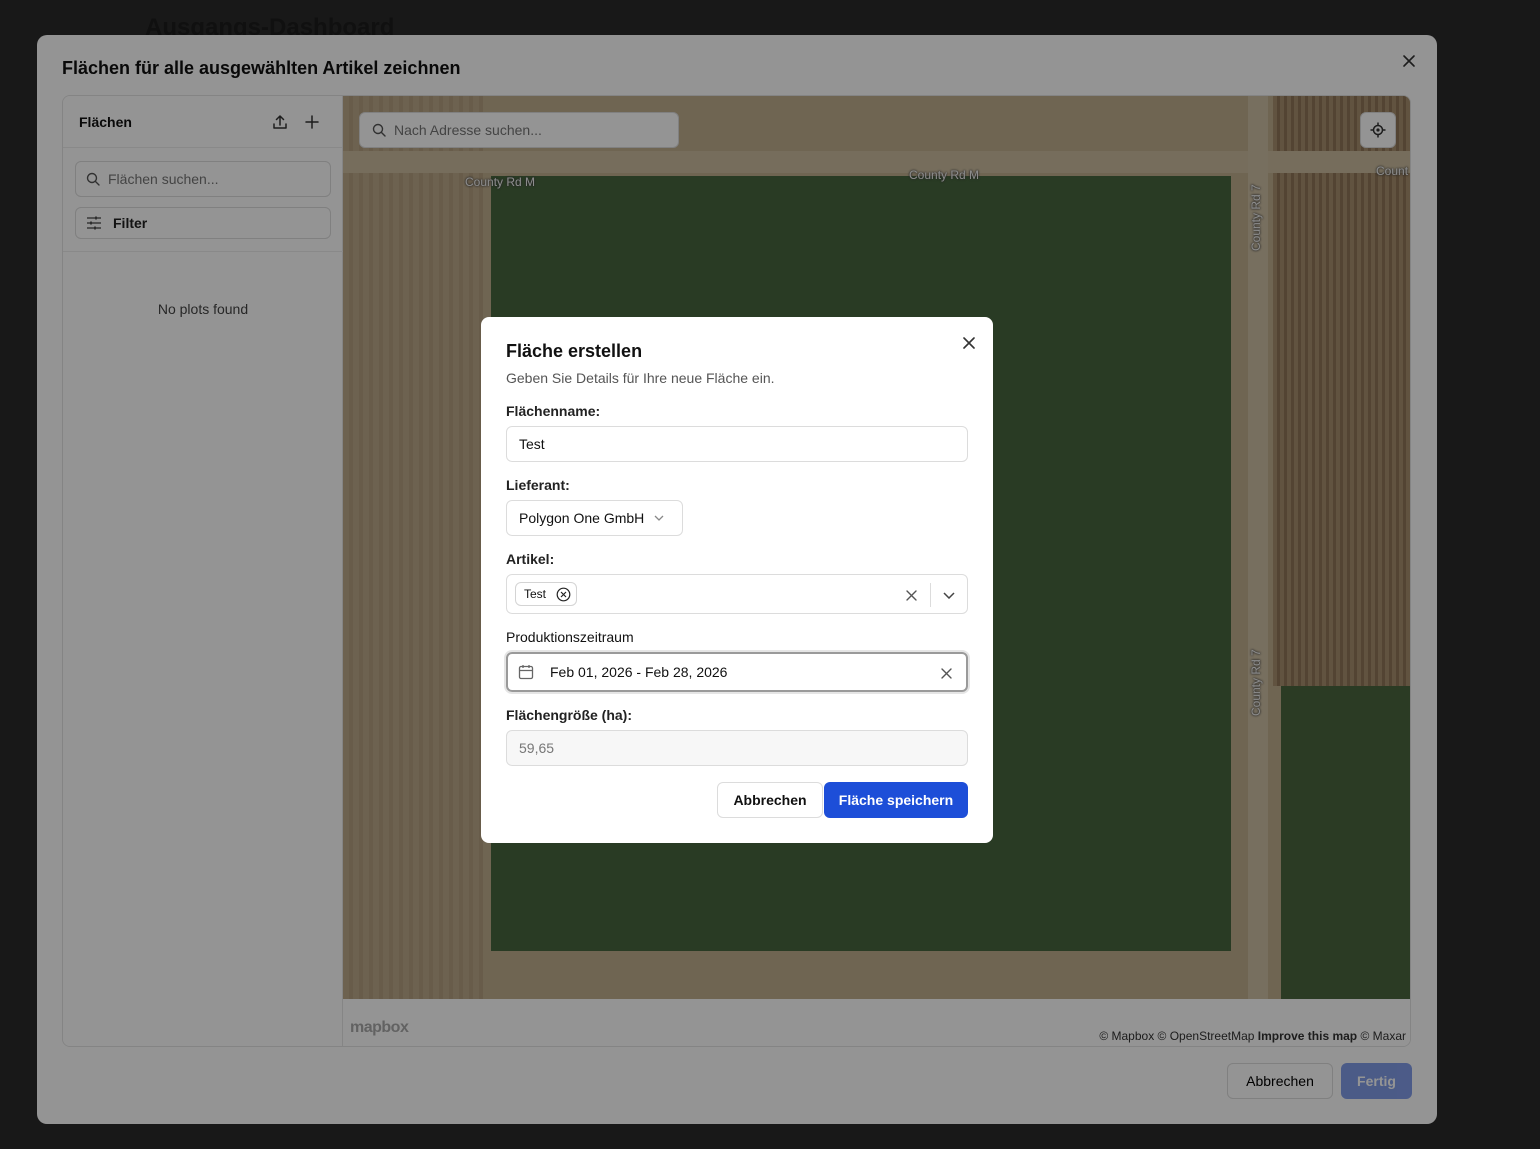 Image resolution: width=1540 pixels, height=1149 pixels. Describe the element at coordinates (737, 672) in the screenshot. I see `production-period-picker: Feb 01, 2026 - Feb 28, 2026` at that location.